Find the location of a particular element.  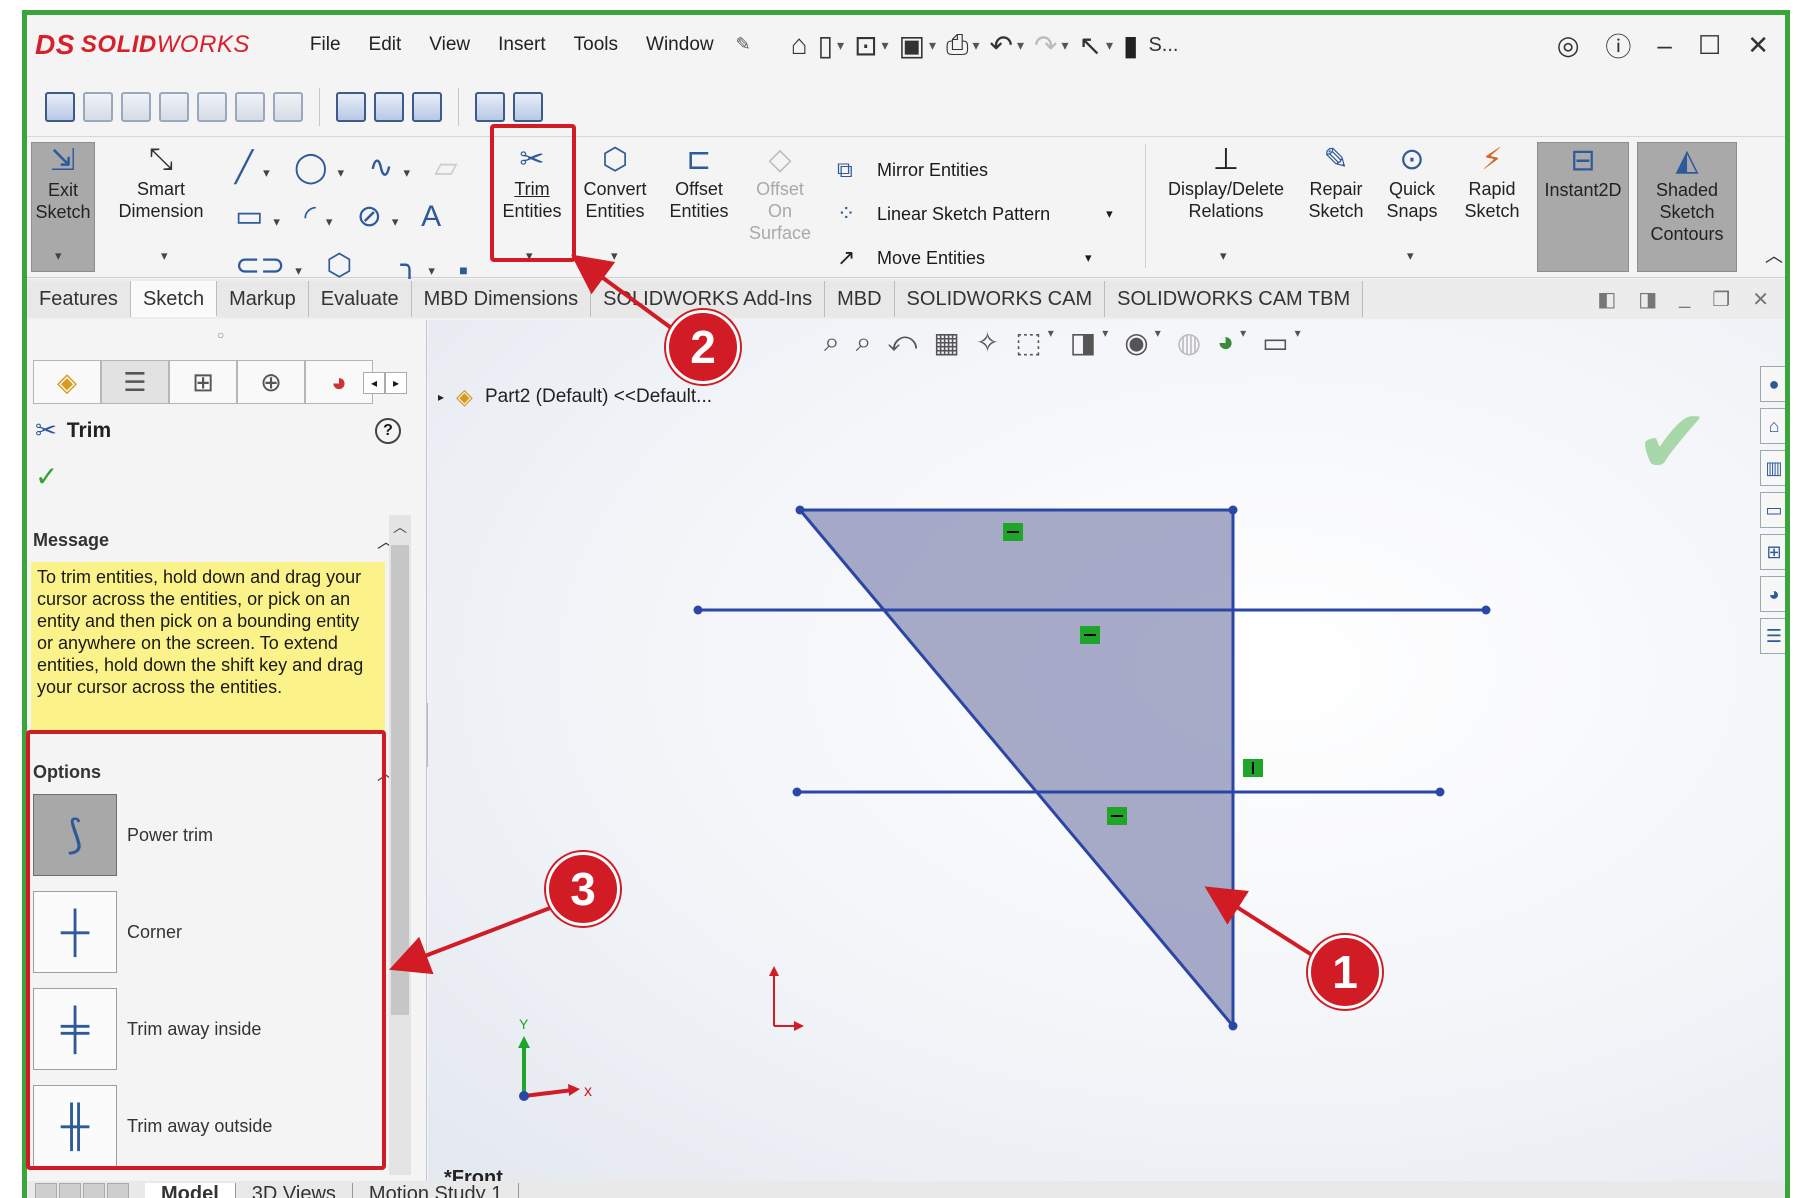

view-iso-icon is located at coordinates (288, 106).